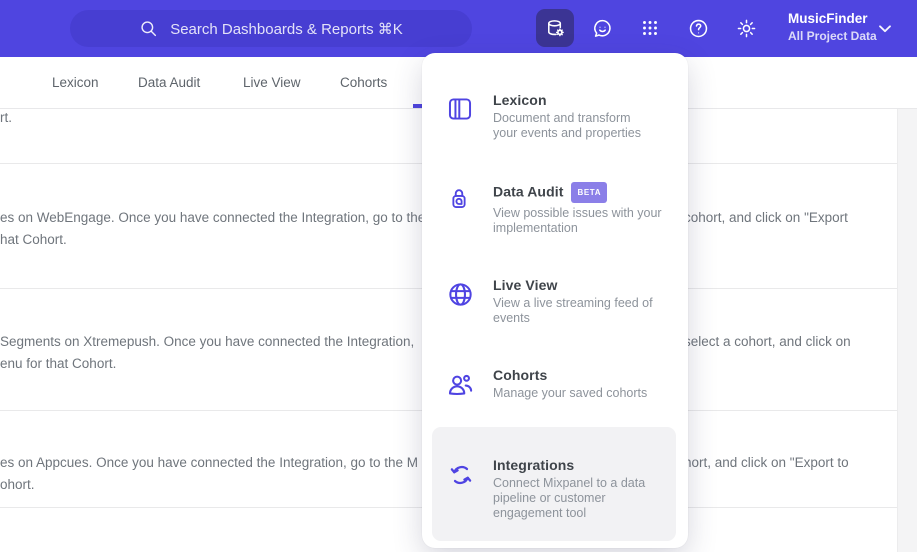  Describe the element at coordinates (885, 29) in the screenshot. I see `chevron-down-icon` at that location.